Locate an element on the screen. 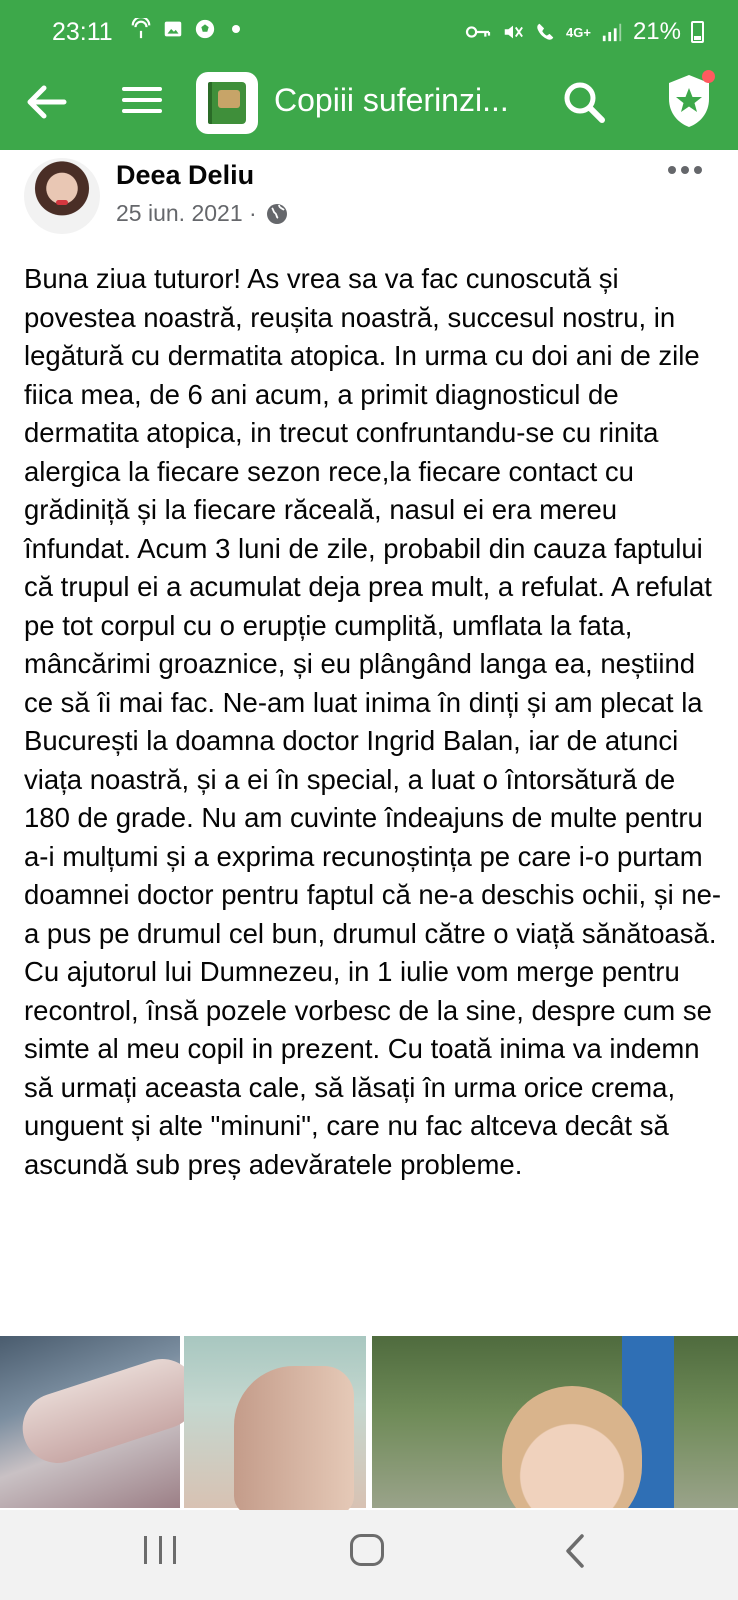 This screenshot has width=738, height=1600. gallery-icon is located at coordinates (173, 29).